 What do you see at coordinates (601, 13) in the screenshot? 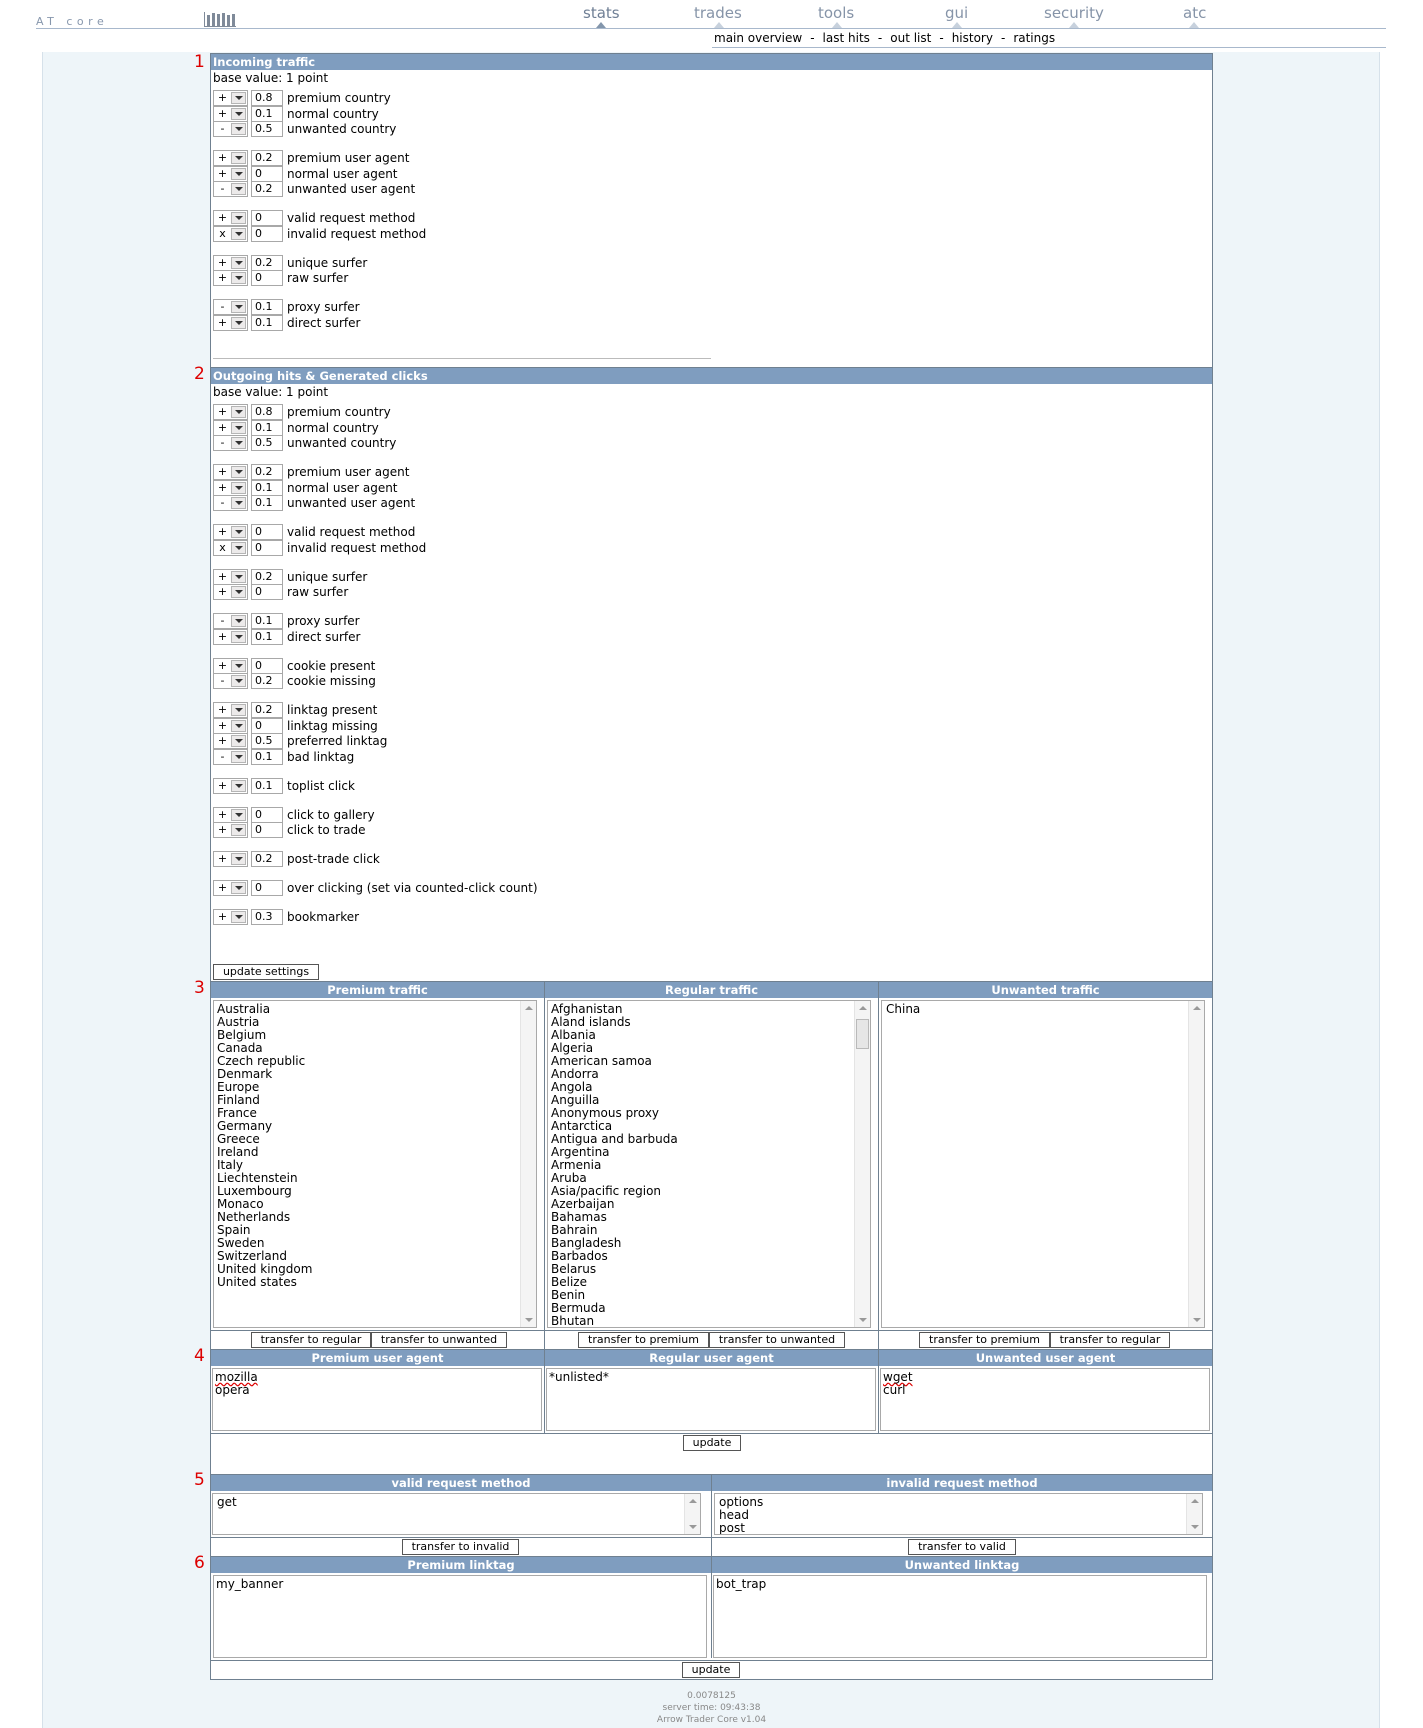
I see `nav-stats: stats` at bounding box center [601, 13].